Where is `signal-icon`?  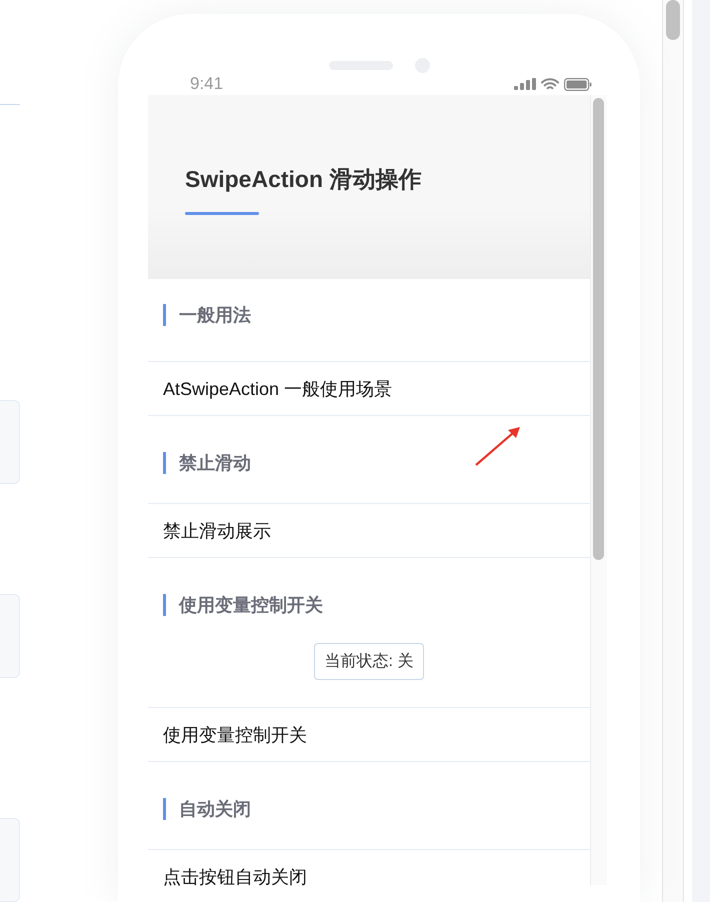
signal-icon is located at coordinates (525, 84).